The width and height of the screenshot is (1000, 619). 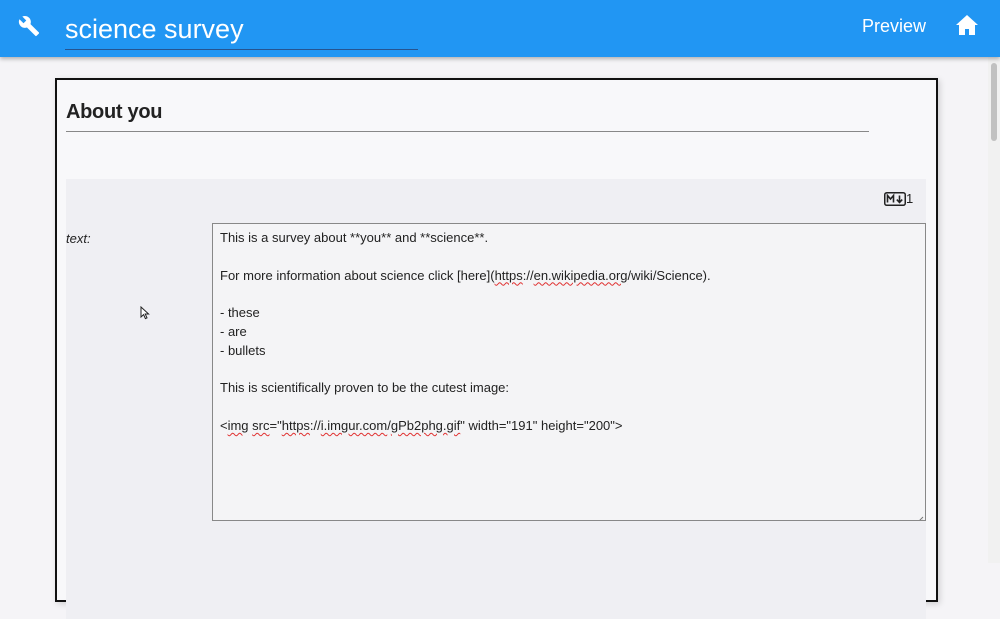 What do you see at coordinates (275, 425) in the screenshot?
I see `text-segment: ="` at bounding box center [275, 425].